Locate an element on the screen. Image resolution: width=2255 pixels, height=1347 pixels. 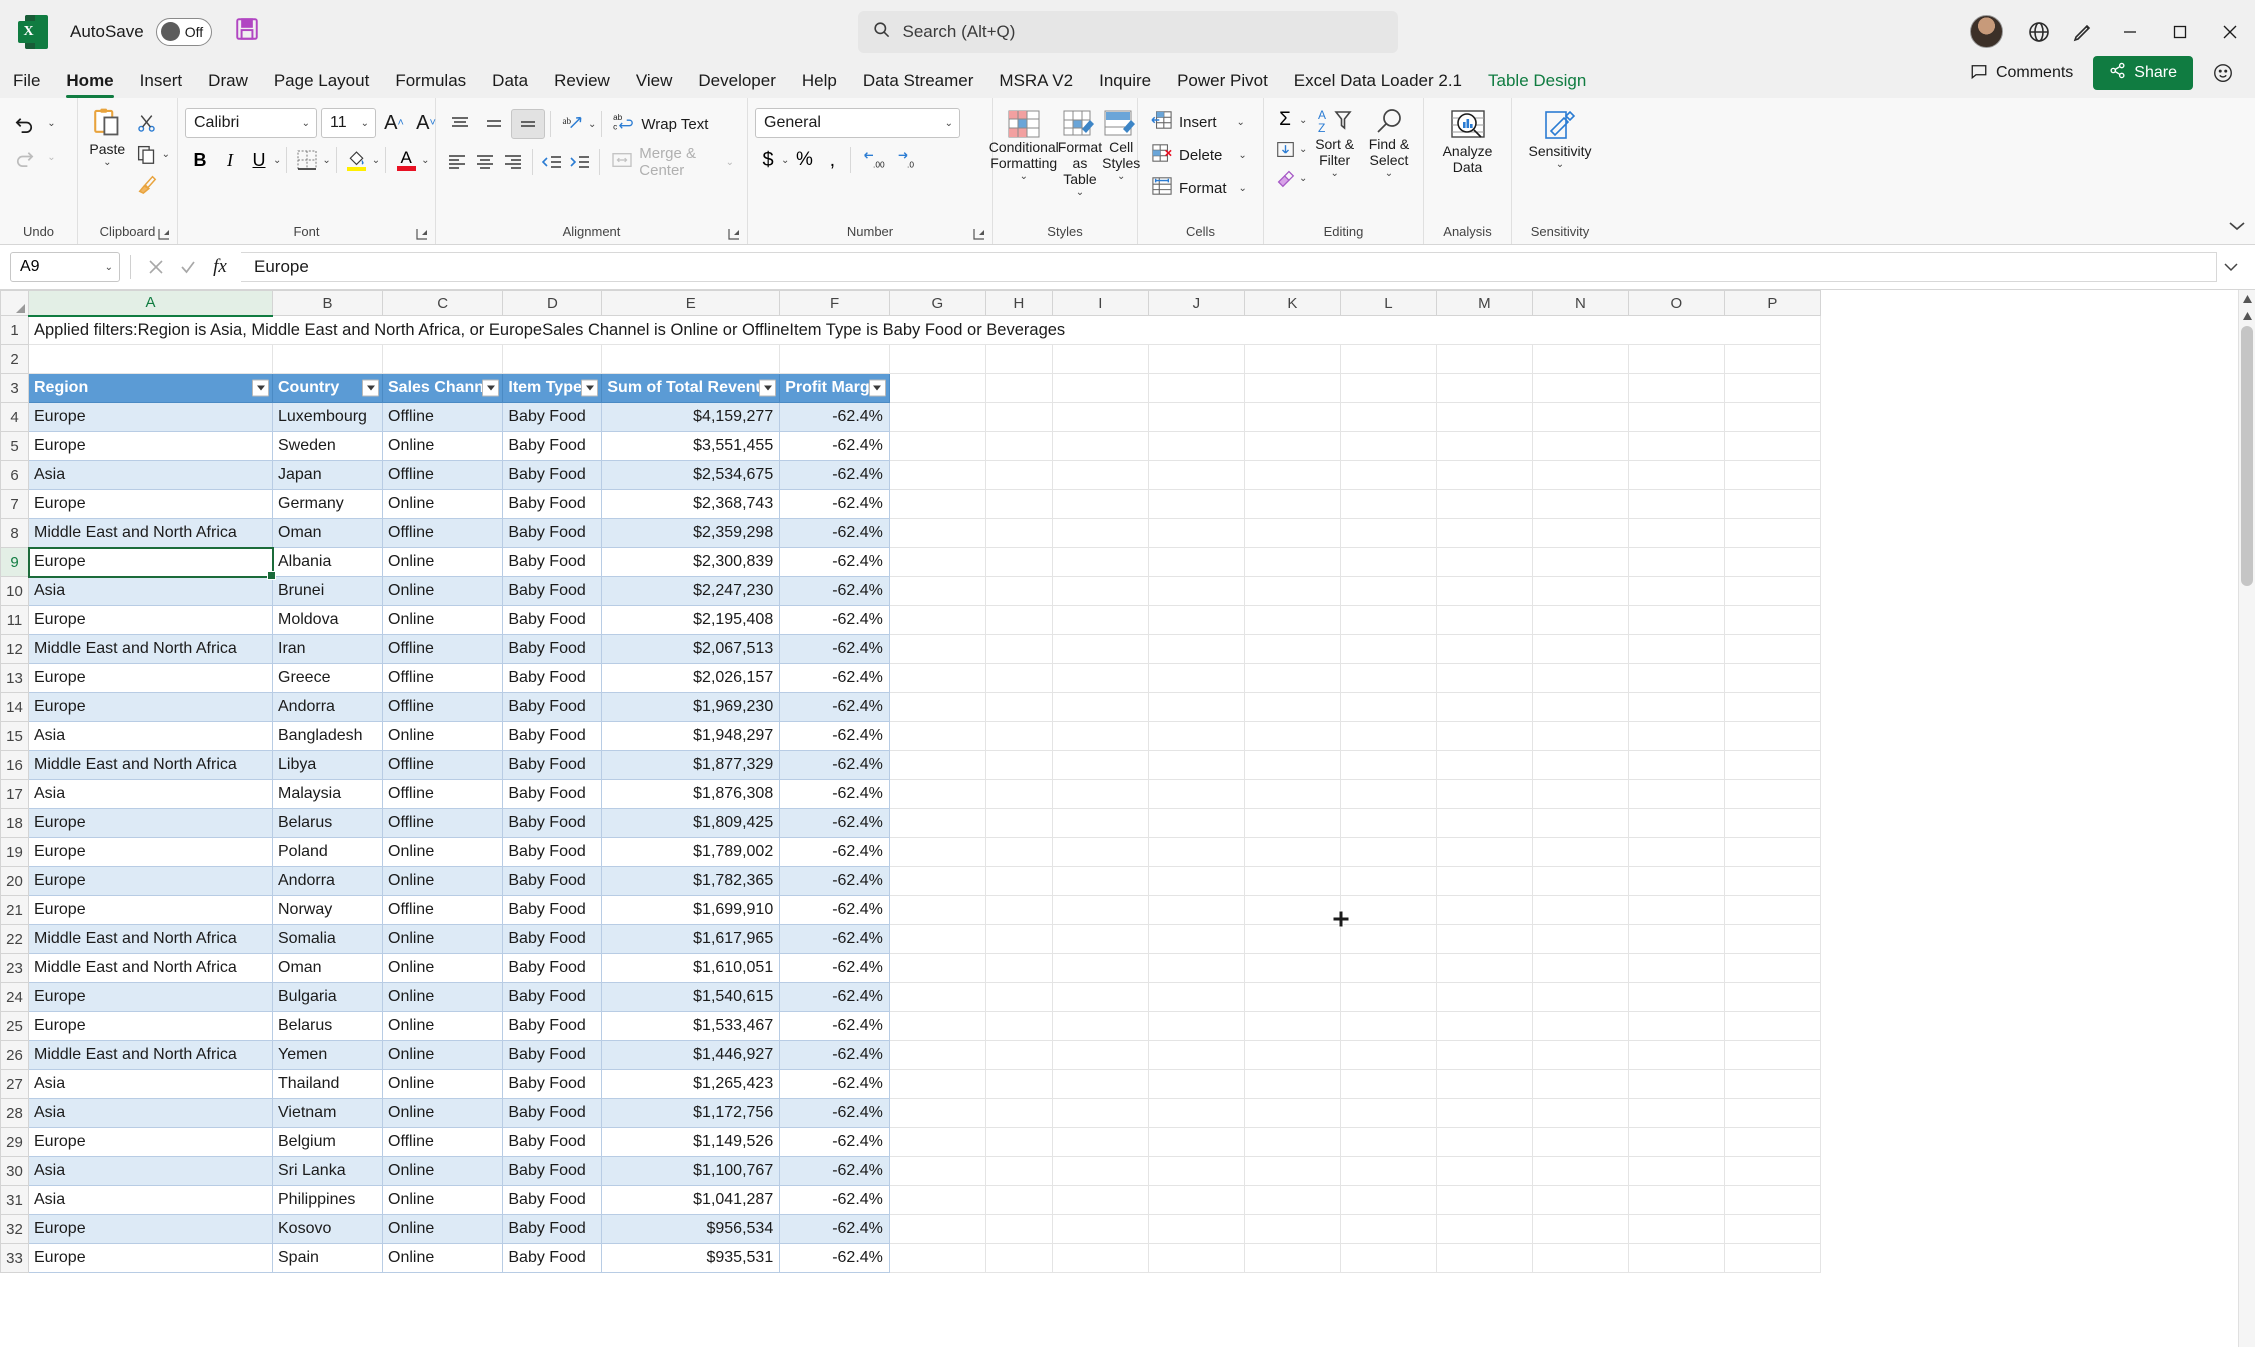
cell-B17: Malaysia is located at coordinates (327, 794).